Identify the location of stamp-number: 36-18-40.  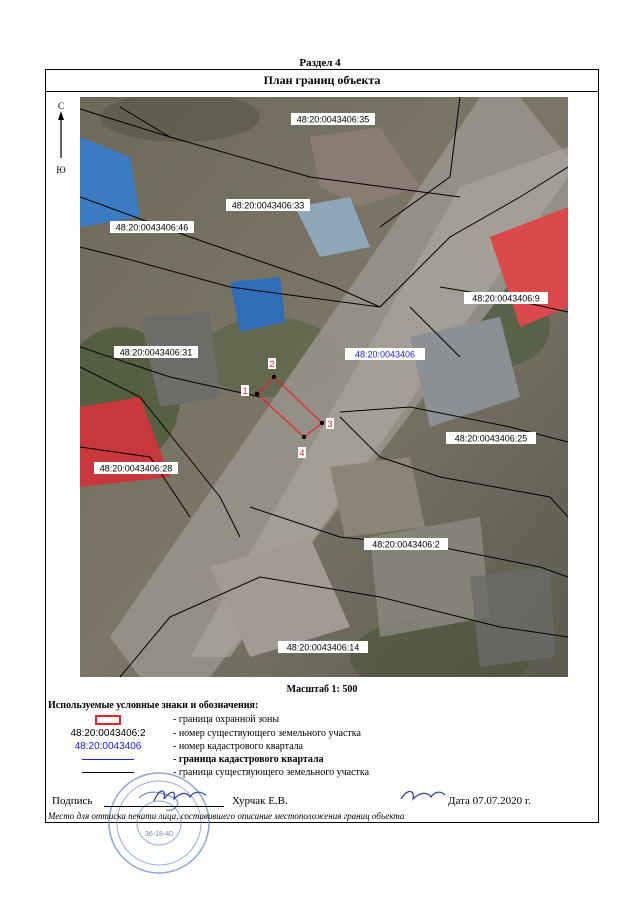
(159, 834).